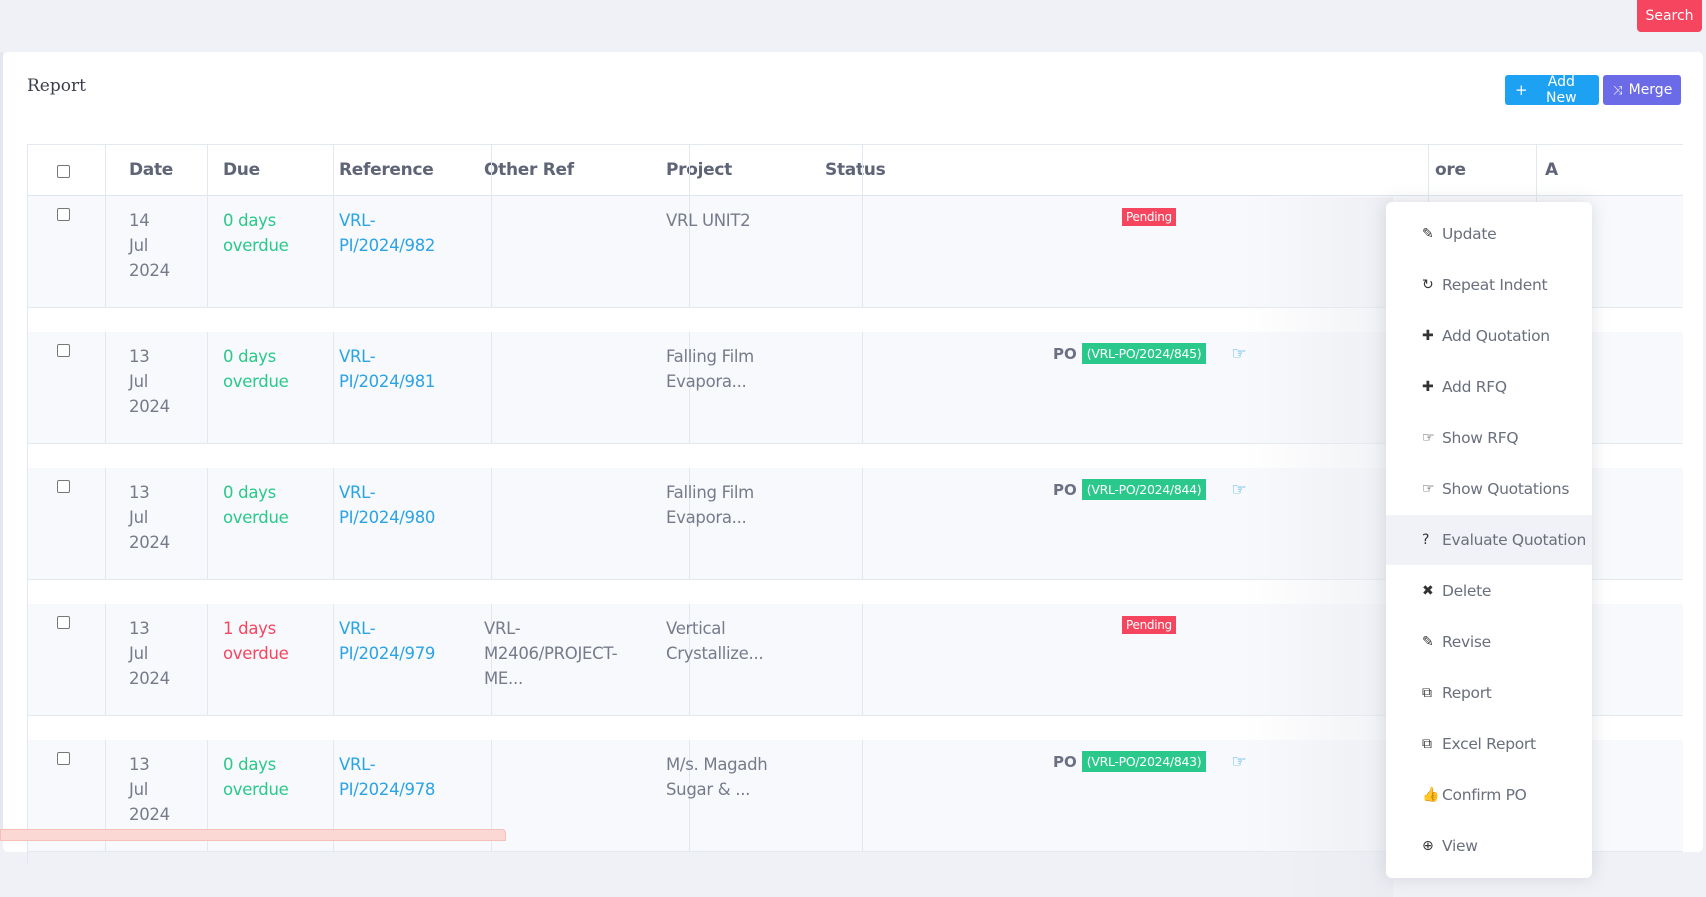  I want to click on status-po: PO (VRL-PO/2024/844) ☞, so click(1150, 489).